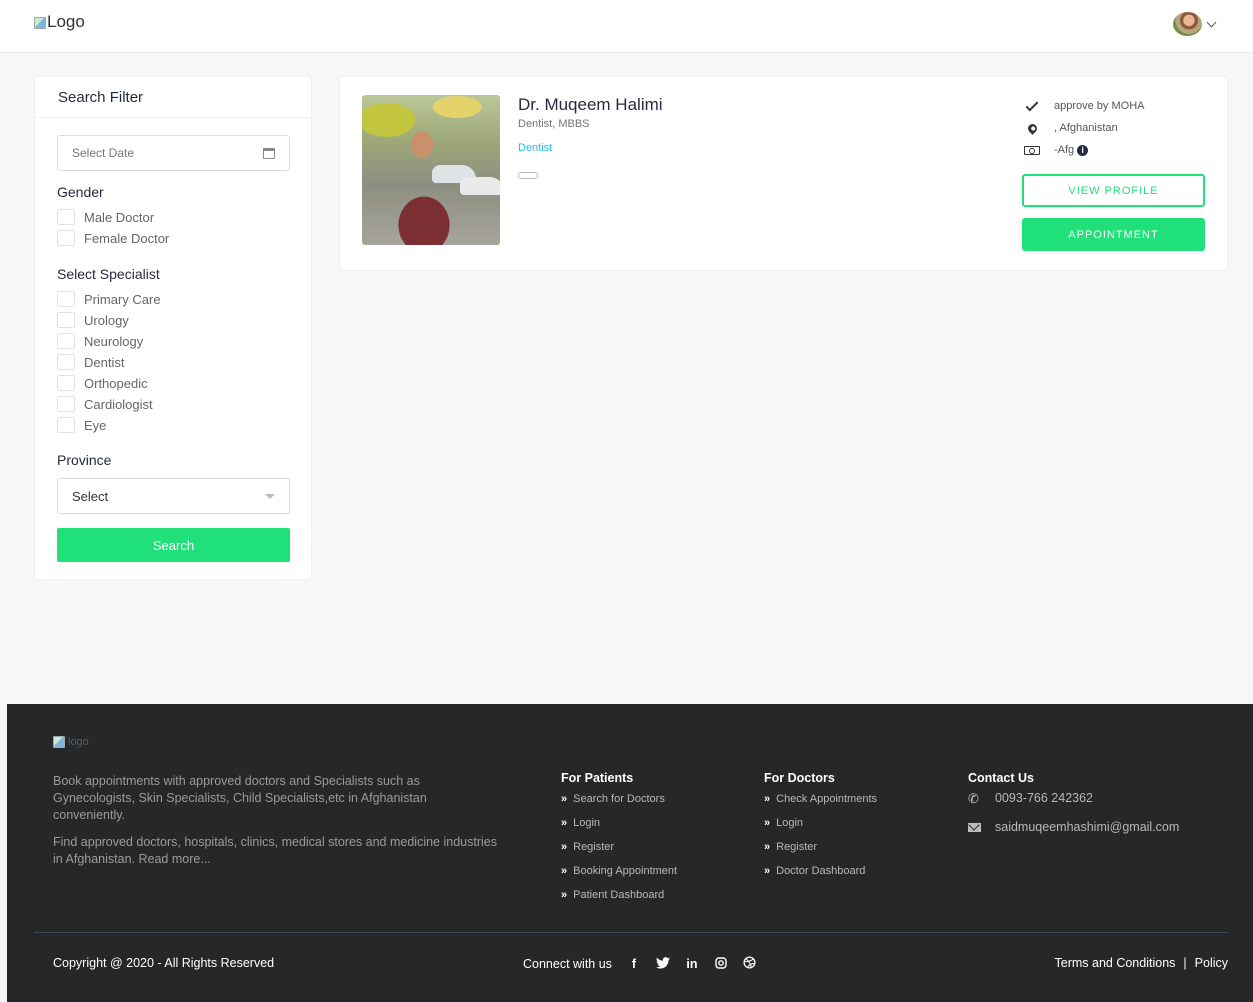  Describe the element at coordinates (173, 97) in the screenshot. I see `filter-title: Search Filter` at that location.